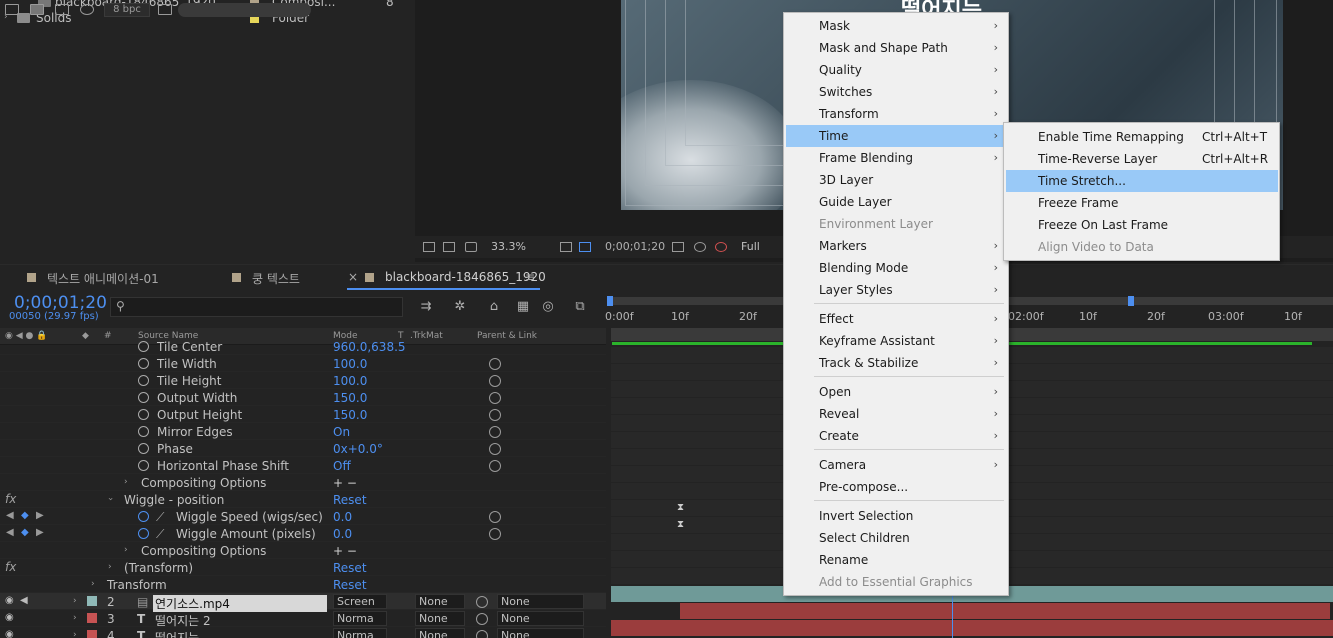 This screenshot has width=1333, height=638. What do you see at coordinates (160, 517) in the screenshot?
I see `graph-icon: ⟋` at bounding box center [160, 517].